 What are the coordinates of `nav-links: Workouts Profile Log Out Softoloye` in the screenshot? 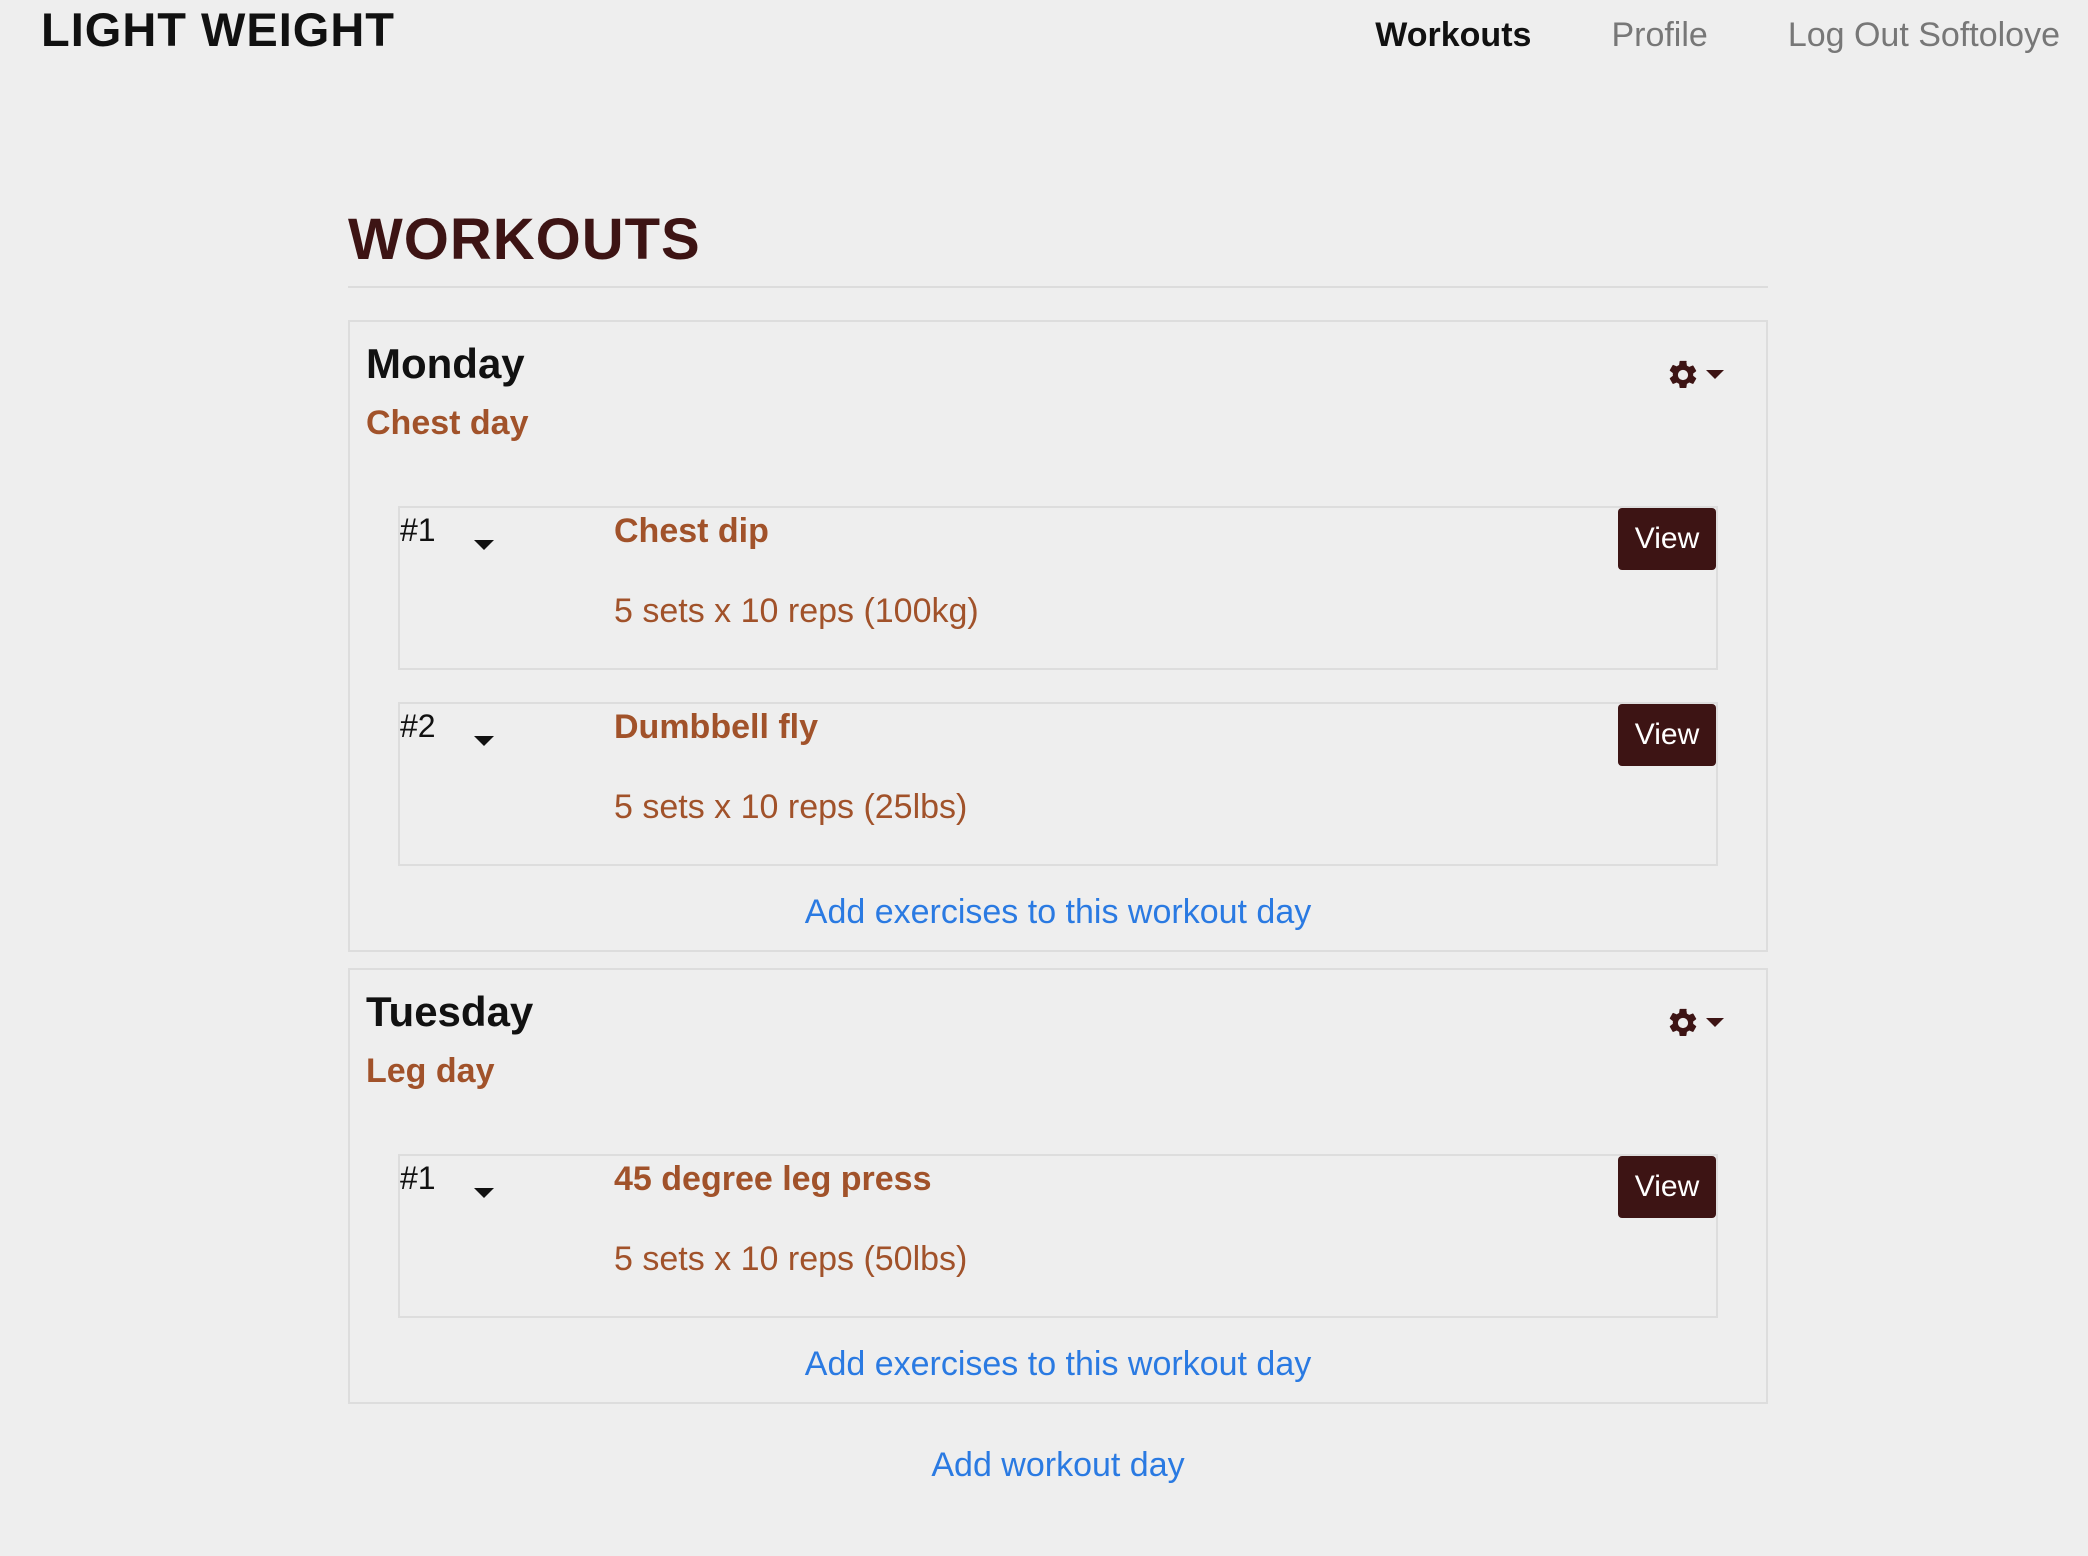 It's located at (1717, 35).